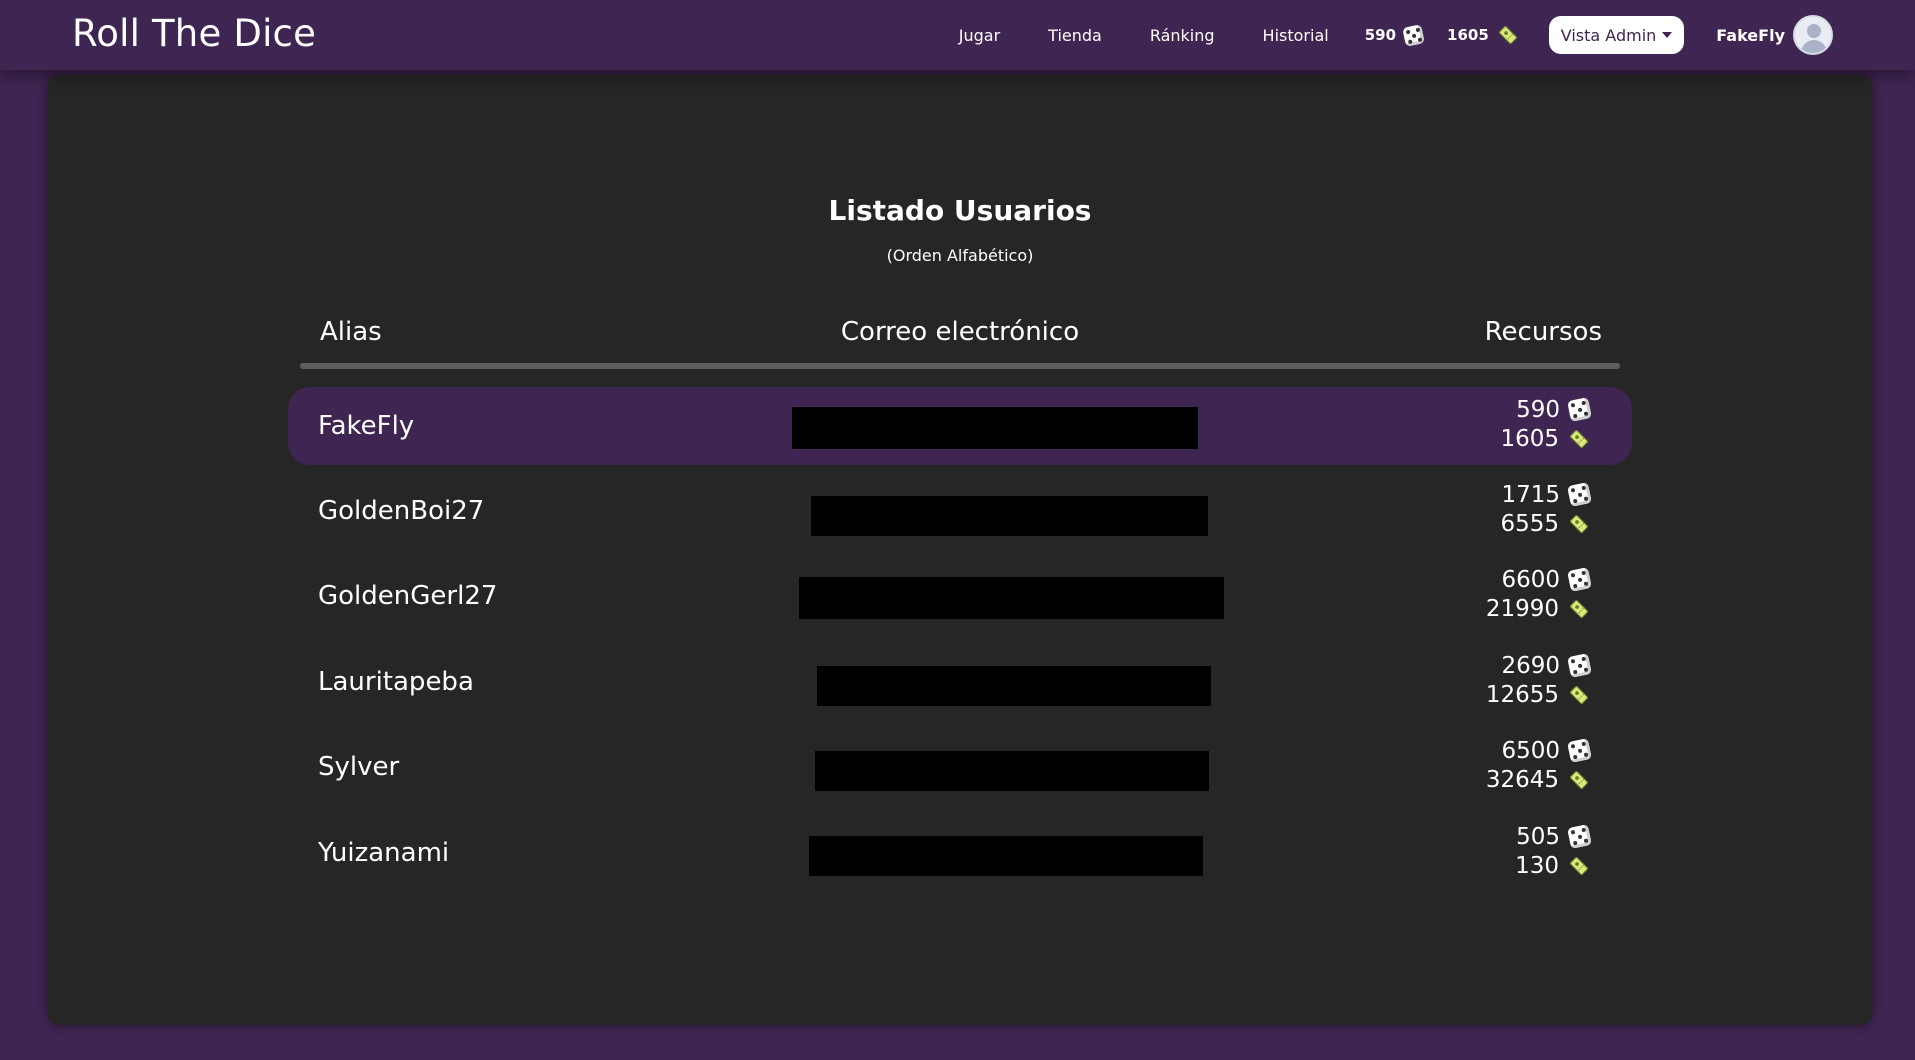  What do you see at coordinates (366, 426) in the screenshot?
I see `user-alias: FakeFly` at bounding box center [366, 426].